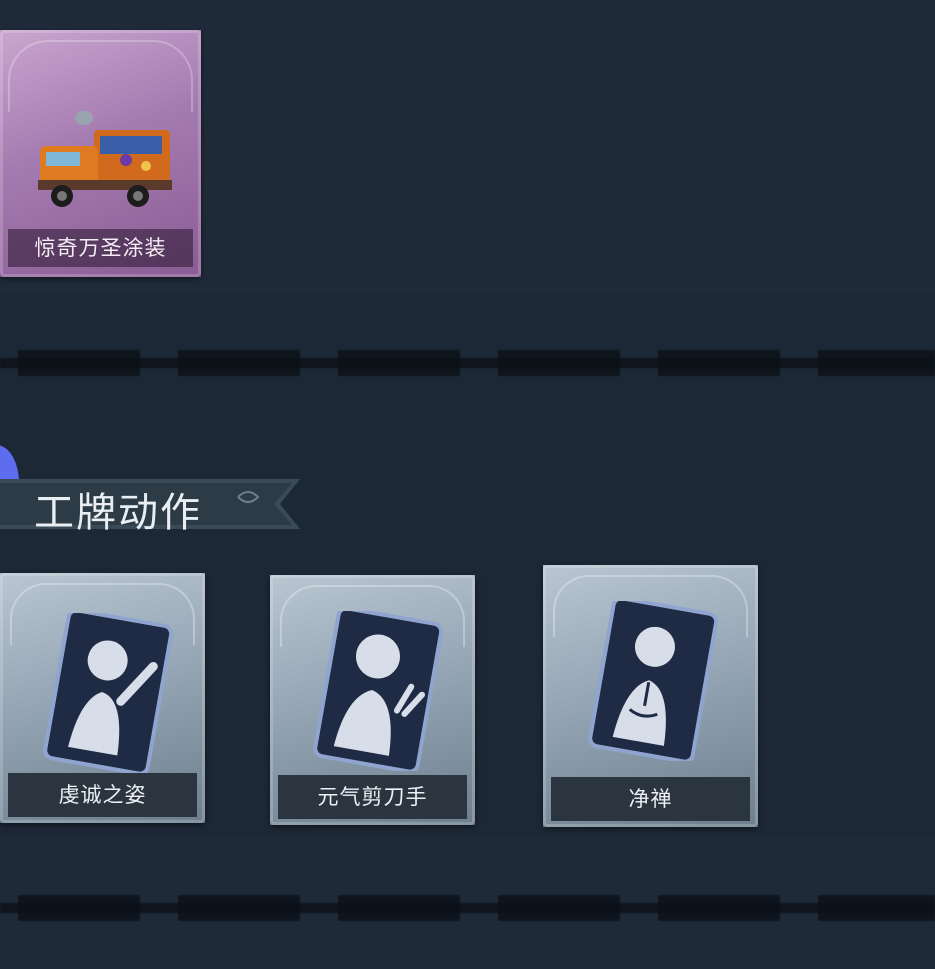  I want to click on action-label: 元气剪刀手, so click(372, 797).